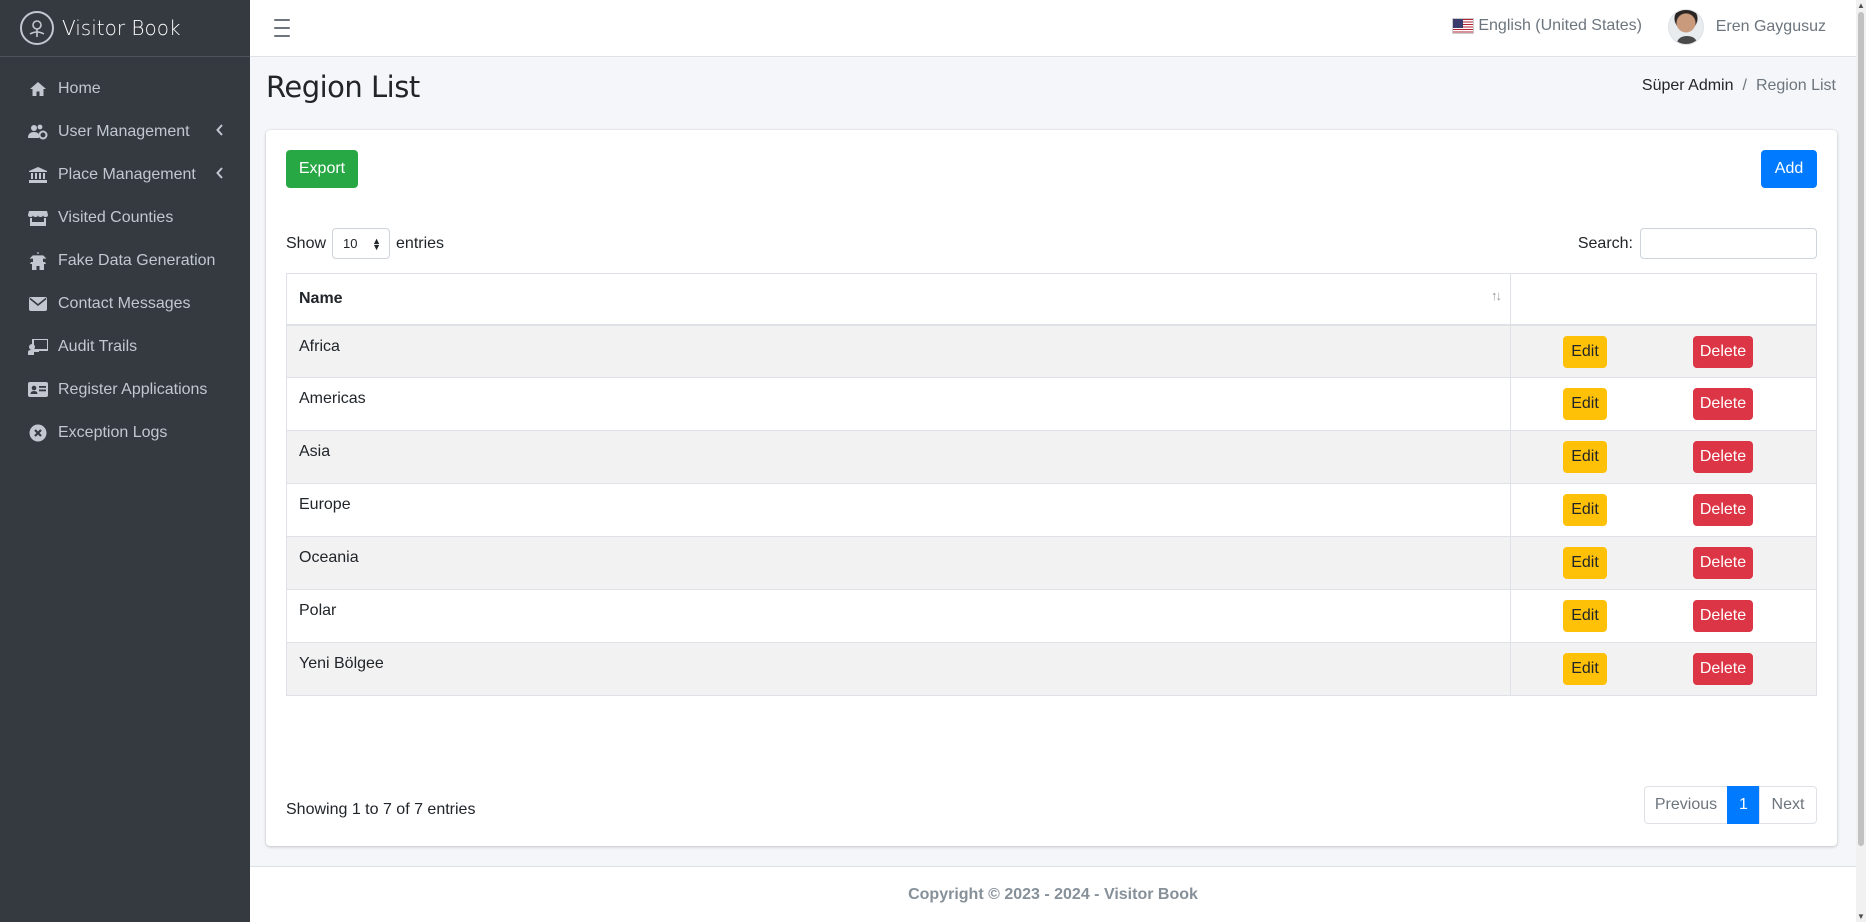 The width and height of the screenshot is (1866, 922). What do you see at coordinates (1861, 5) in the screenshot?
I see `scroll-up-arrow-icon: ▲` at bounding box center [1861, 5].